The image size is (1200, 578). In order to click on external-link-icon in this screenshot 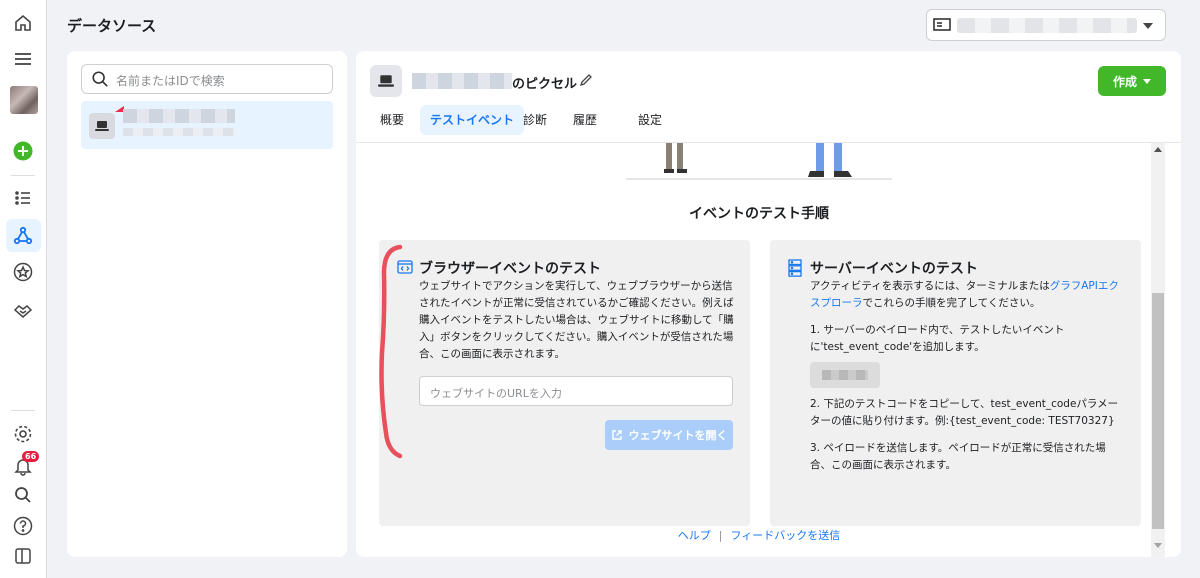, I will do `click(616, 435)`.